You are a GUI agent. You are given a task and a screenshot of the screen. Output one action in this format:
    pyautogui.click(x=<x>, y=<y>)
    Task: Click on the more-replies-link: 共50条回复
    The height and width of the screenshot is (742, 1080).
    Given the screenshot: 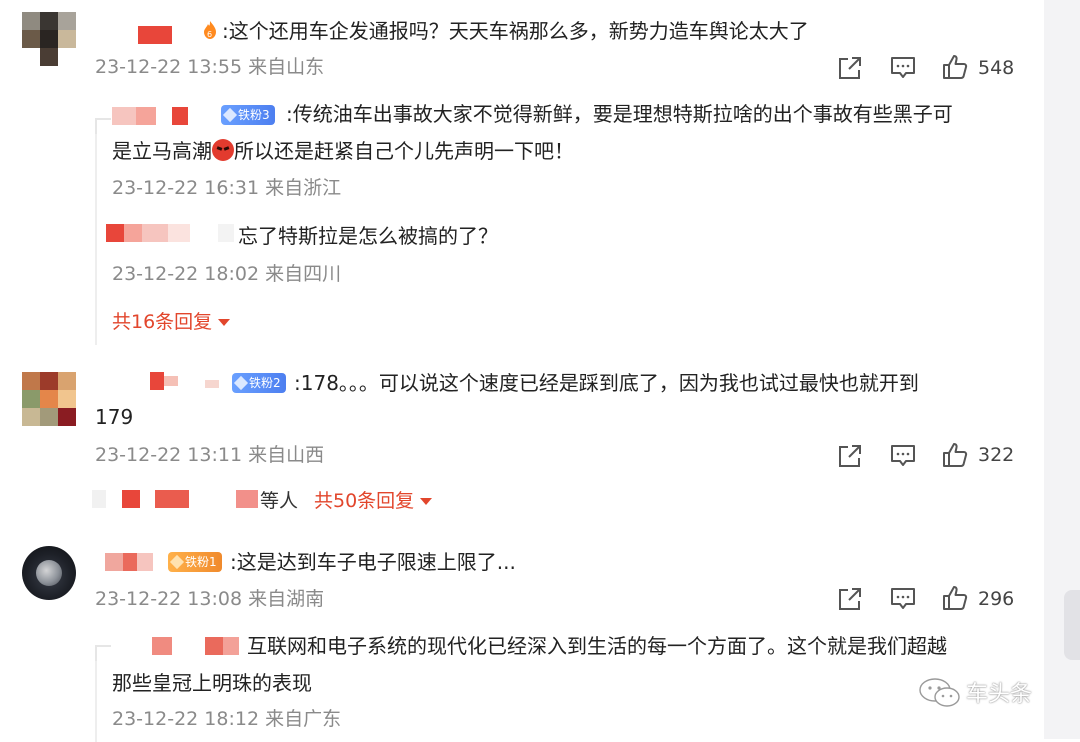 What is the action you would take?
    pyautogui.click(x=373, y=501)
    